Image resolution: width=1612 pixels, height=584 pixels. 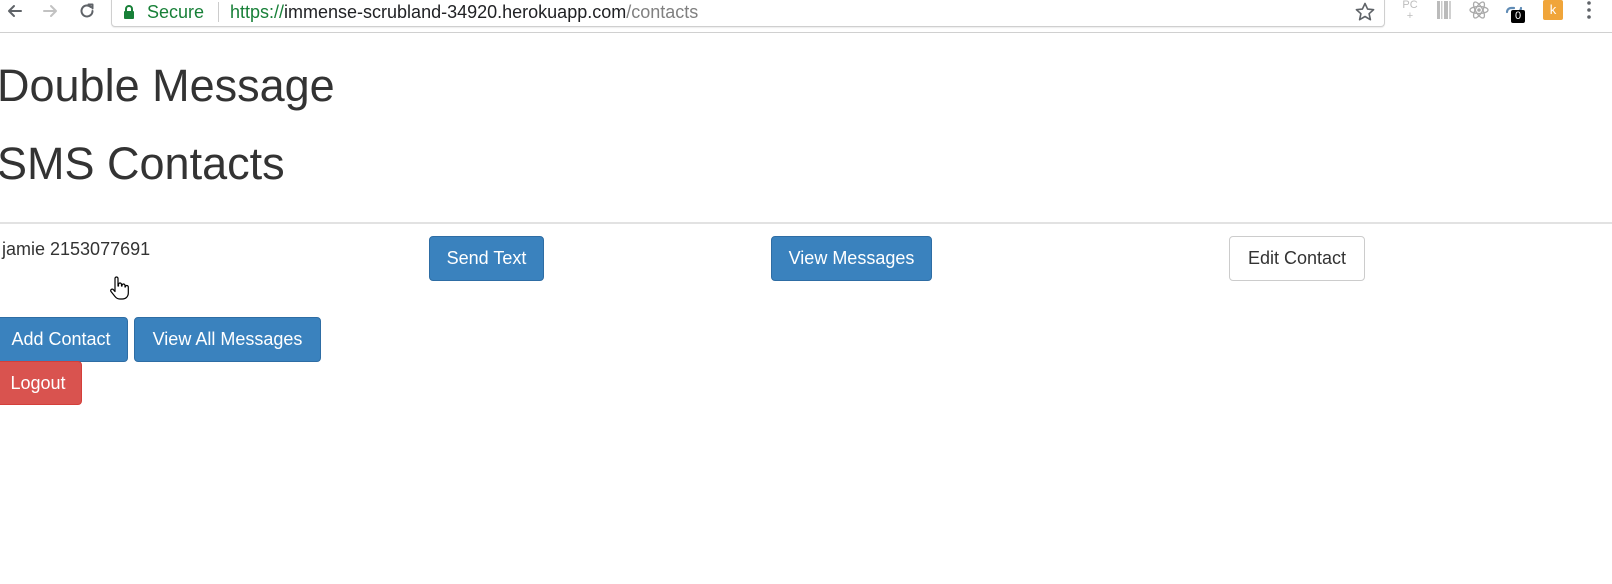 What do you see at coordinates (806, 223) in the screenshot?
I see `divider` at bounding box center [806, 223].